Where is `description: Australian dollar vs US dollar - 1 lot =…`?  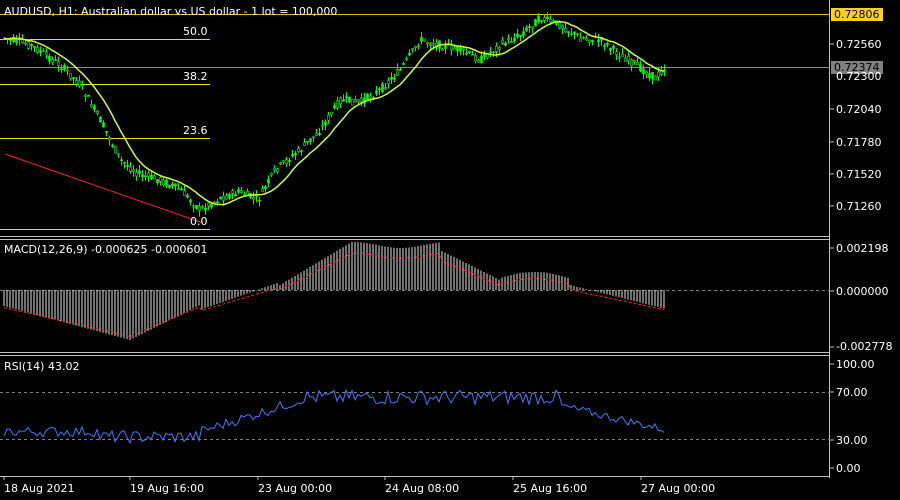 description: Australian dollar vs US dollar - 1 lot =… is located at coordinates (209, 11).